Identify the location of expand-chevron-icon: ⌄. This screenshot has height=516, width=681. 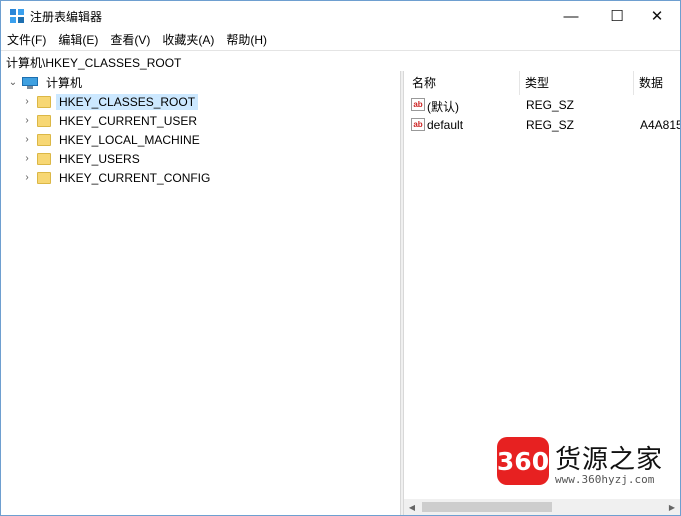
(13, 83).